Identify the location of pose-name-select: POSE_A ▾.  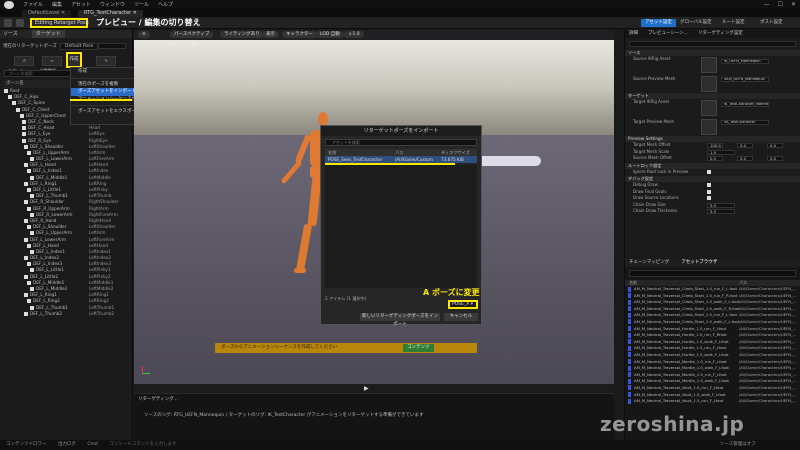
(463, 304).